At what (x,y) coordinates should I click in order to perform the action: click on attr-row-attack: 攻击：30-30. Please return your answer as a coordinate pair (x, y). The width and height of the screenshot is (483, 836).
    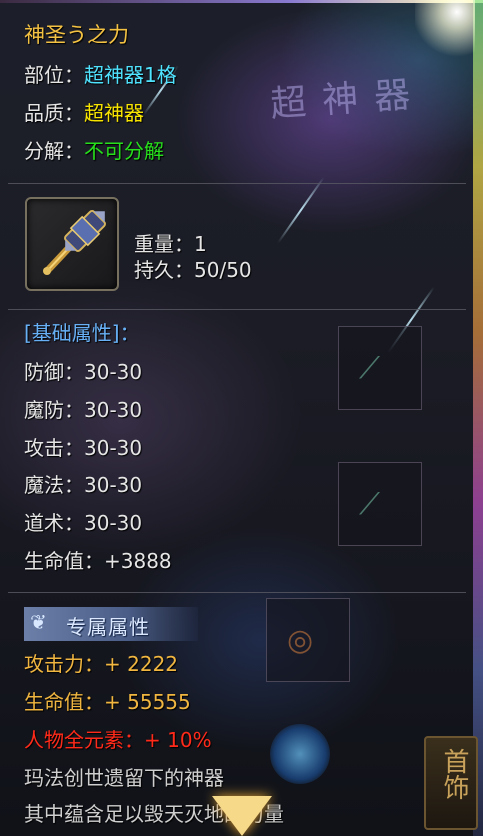
    Looking at the image, I should click on (83, 448).